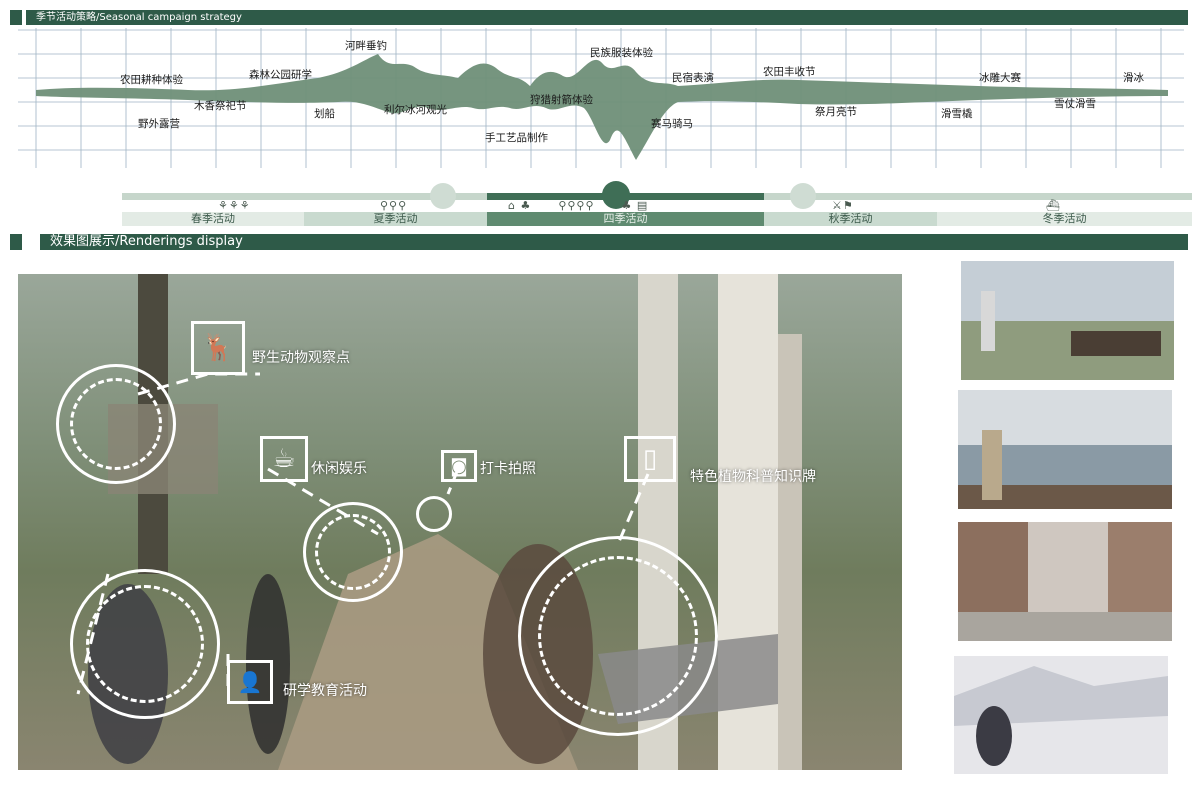 The image size is (1200, 799). I want to click on thumbnail-costume-street, so click(1065, 581).